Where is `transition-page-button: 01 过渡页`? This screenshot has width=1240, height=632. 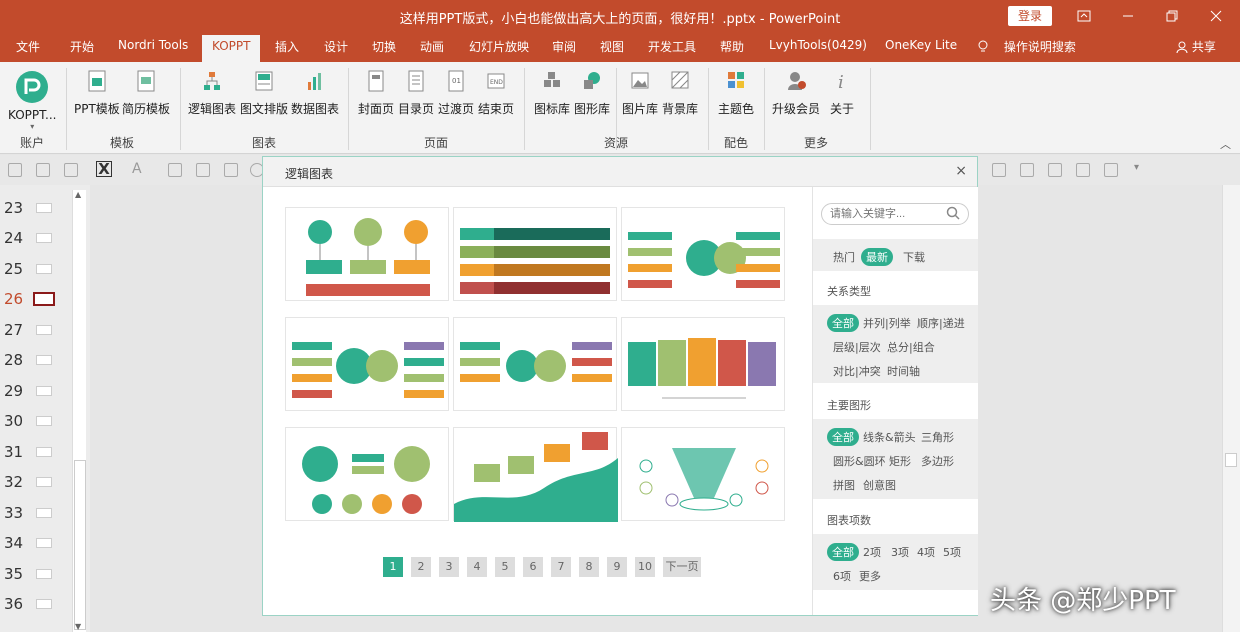
transition-page-button: 01 过渡页 is located at coordinates (456, 93).